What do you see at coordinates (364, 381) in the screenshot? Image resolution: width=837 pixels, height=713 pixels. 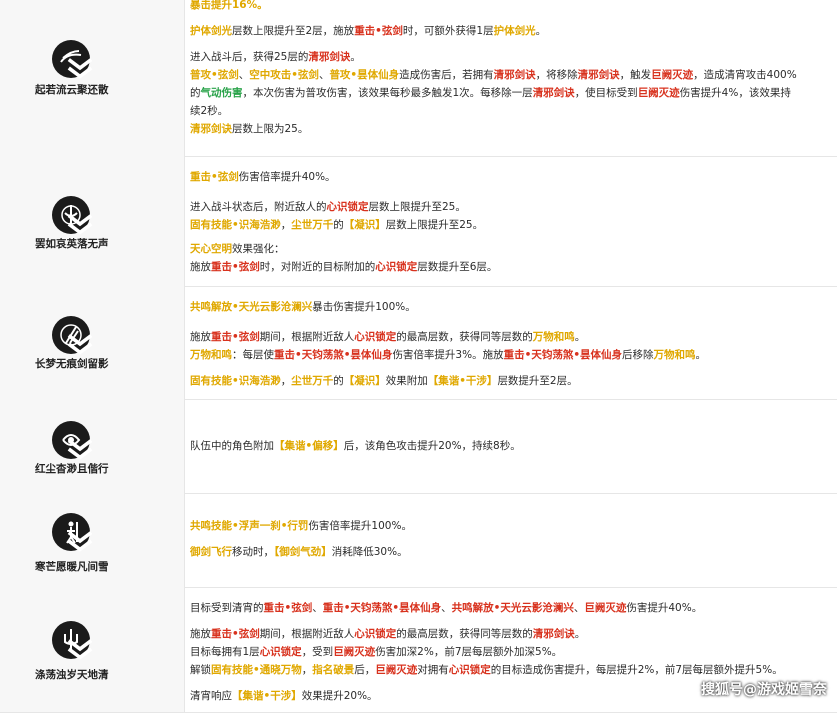 I see `keyword-text: 【凝识】` at bounding box center [364, 381].